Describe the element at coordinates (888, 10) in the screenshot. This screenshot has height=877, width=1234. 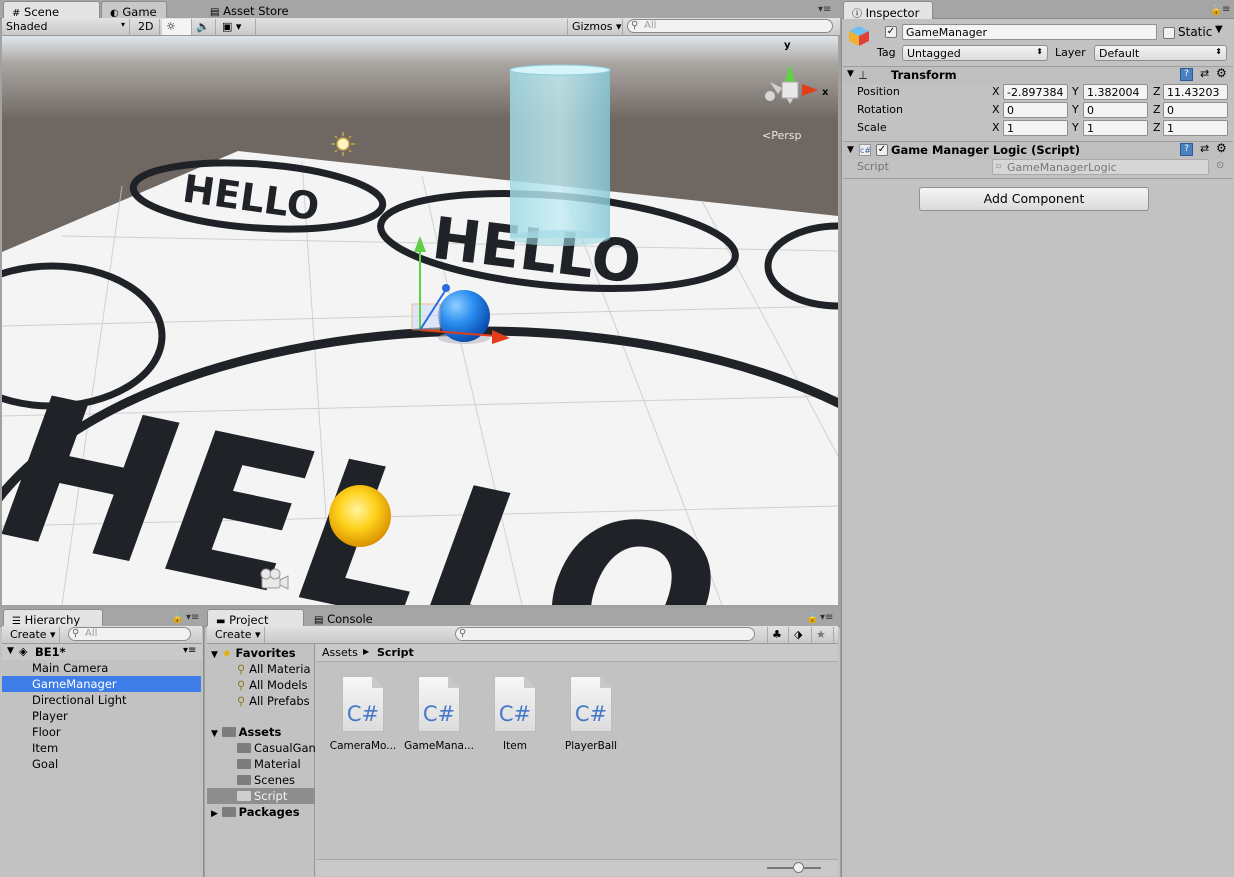
I see `tab-inspector: ⓘ Inspector` at that location.